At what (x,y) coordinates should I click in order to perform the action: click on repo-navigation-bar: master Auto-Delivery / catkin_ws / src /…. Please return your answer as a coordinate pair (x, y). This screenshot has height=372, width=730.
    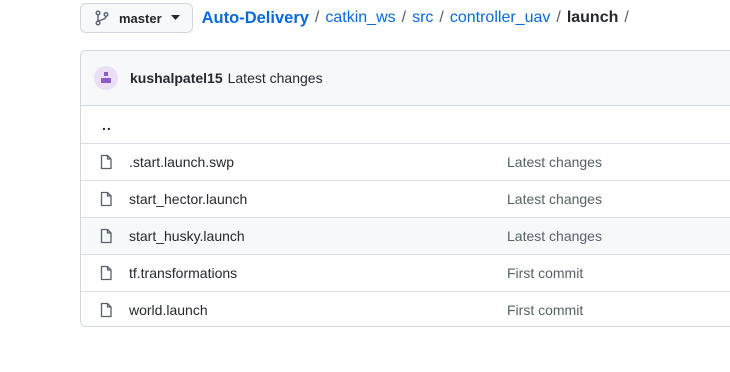
    Looking at the image, I should click on (357, 18).